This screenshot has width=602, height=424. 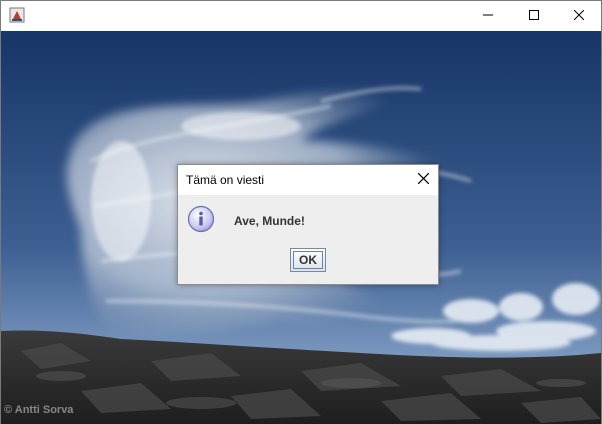 I want to click on window-titlebar, so click(x=301, y=16).